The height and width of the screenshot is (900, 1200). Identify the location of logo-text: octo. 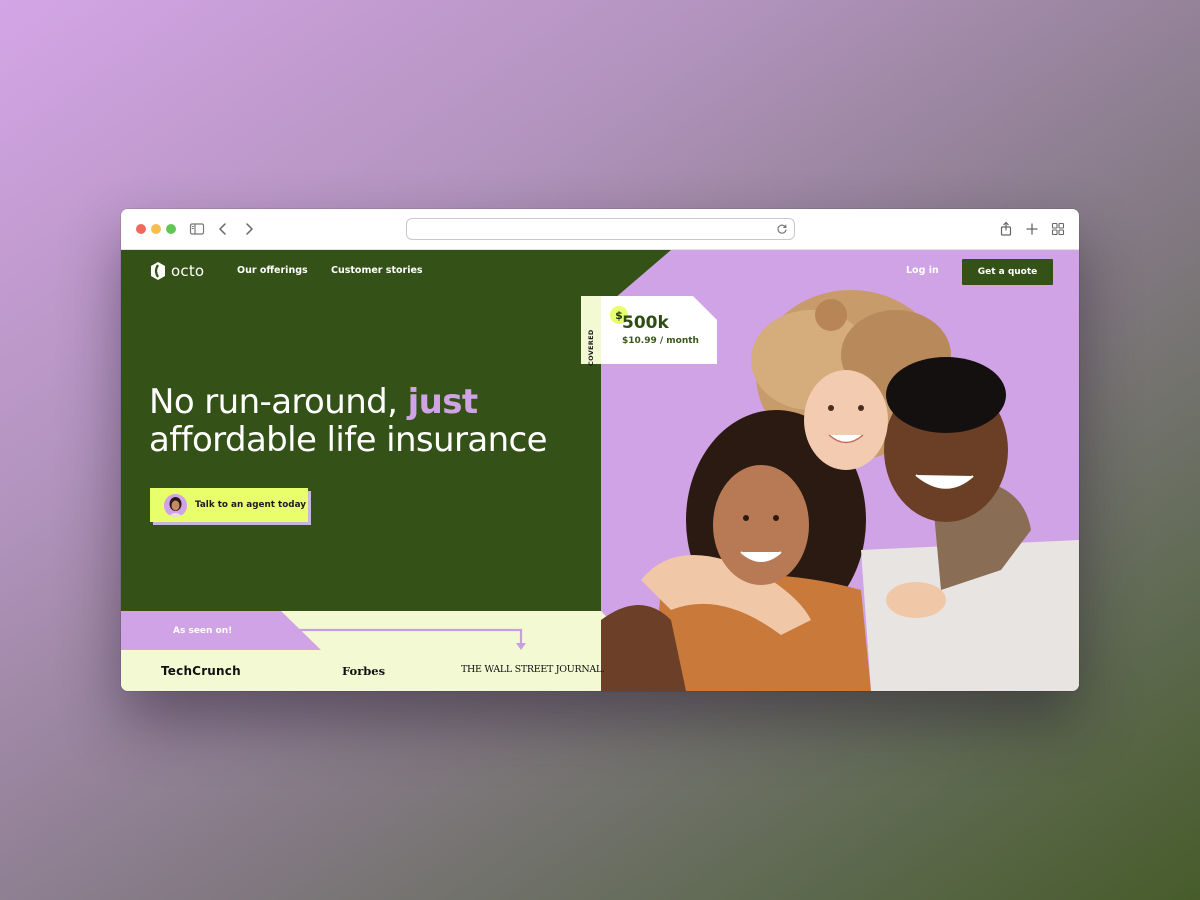
(188, 271).